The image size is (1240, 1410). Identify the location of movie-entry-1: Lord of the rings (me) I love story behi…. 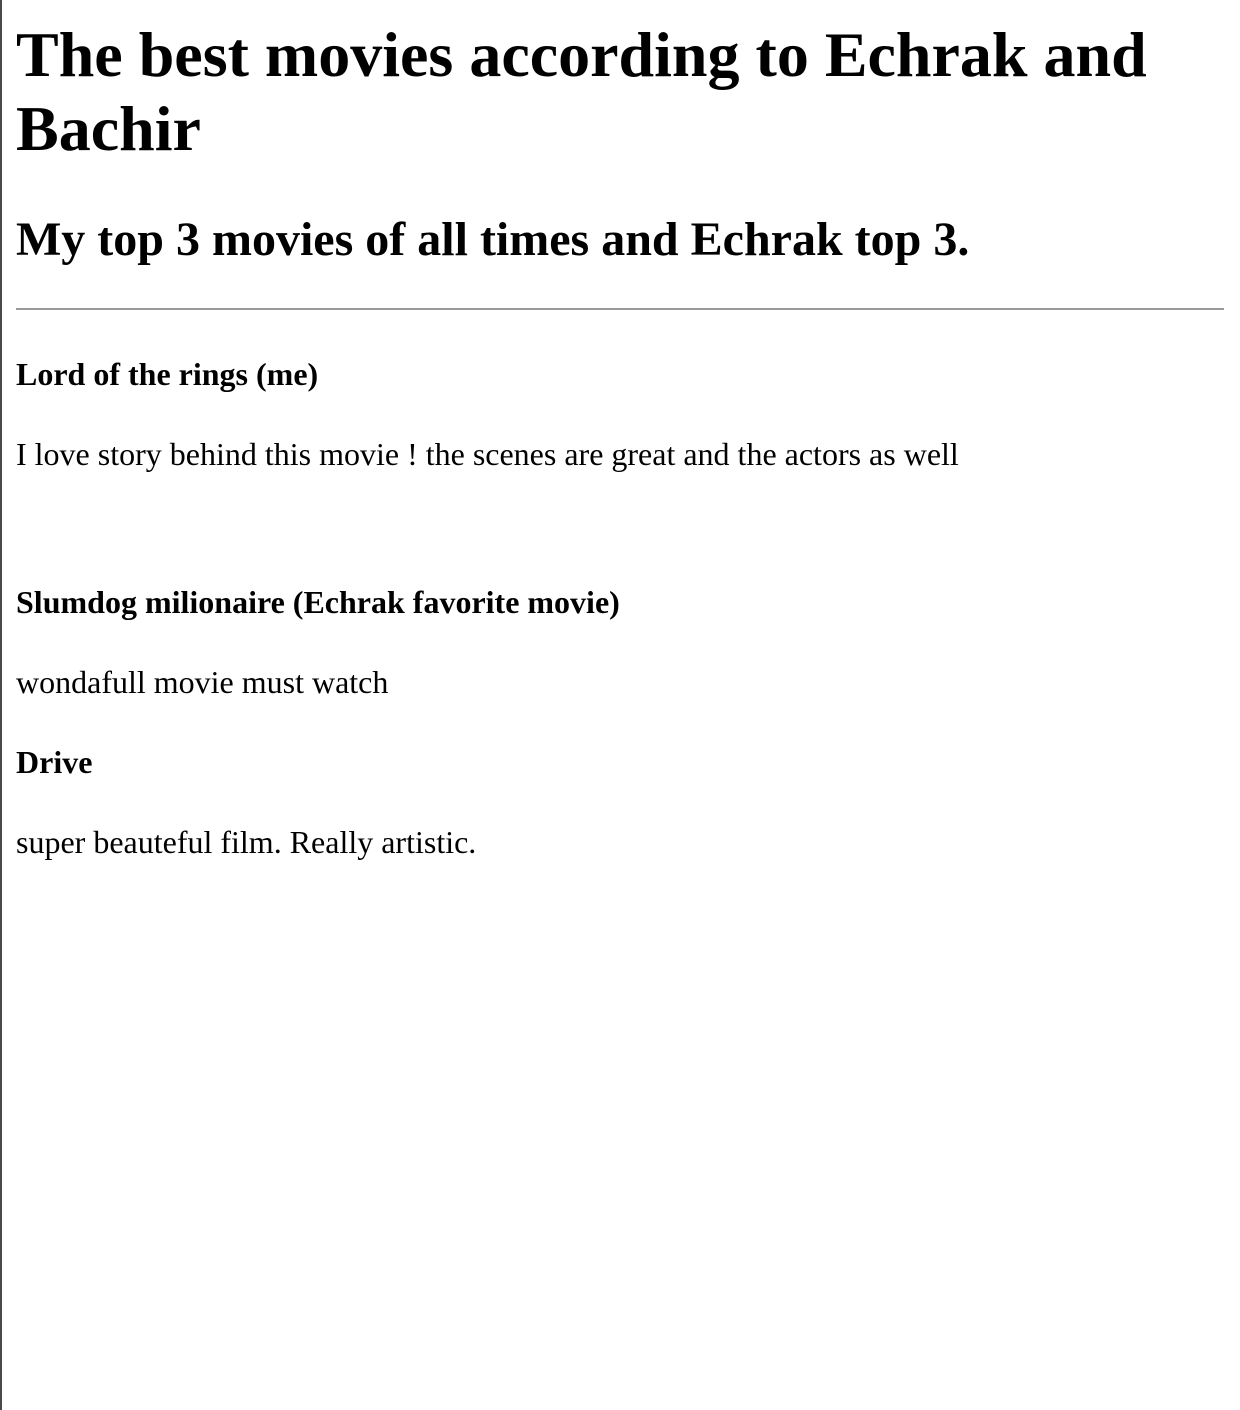
(620, 414).